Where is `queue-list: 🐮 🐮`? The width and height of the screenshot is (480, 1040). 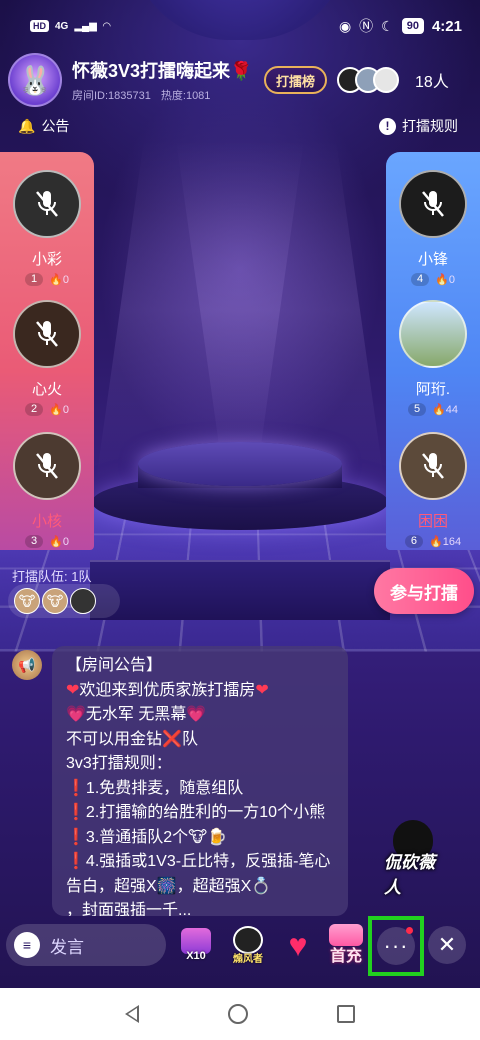 queue-list: 🐮 🐮 is located at coordinates (64, 601).